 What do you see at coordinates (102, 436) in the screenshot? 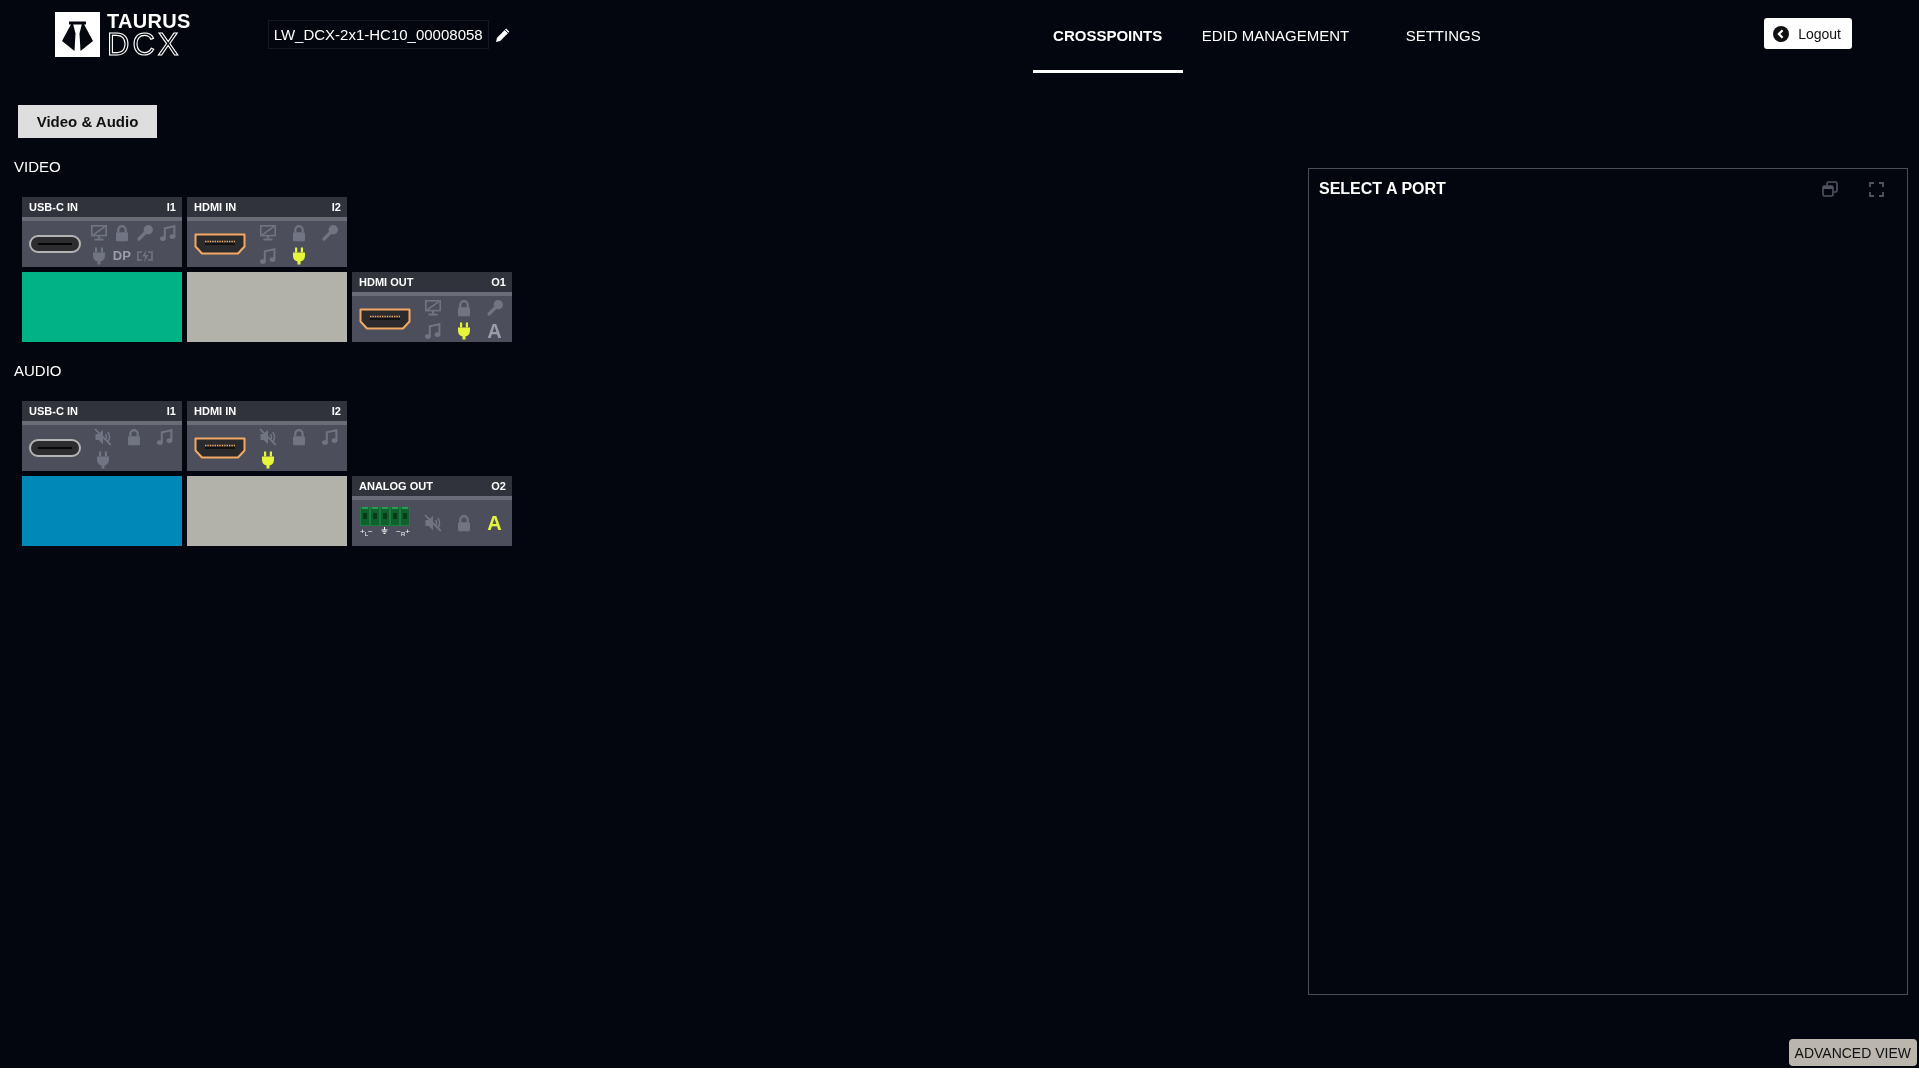
I see `port-card: USB-C IN I1` at bounding box center [102, 436].